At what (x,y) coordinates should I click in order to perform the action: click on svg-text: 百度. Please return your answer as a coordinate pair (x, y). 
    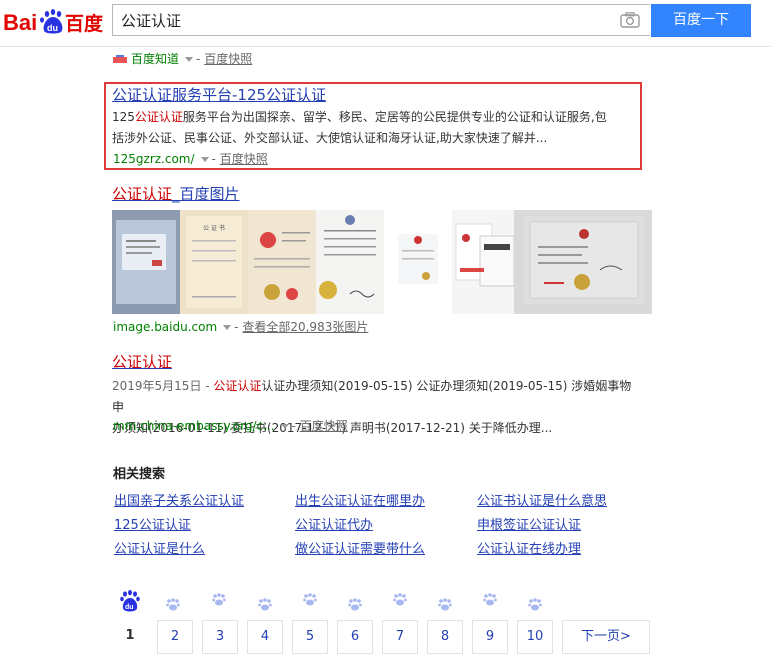
    Looking at the image, I should click on (84, 23).